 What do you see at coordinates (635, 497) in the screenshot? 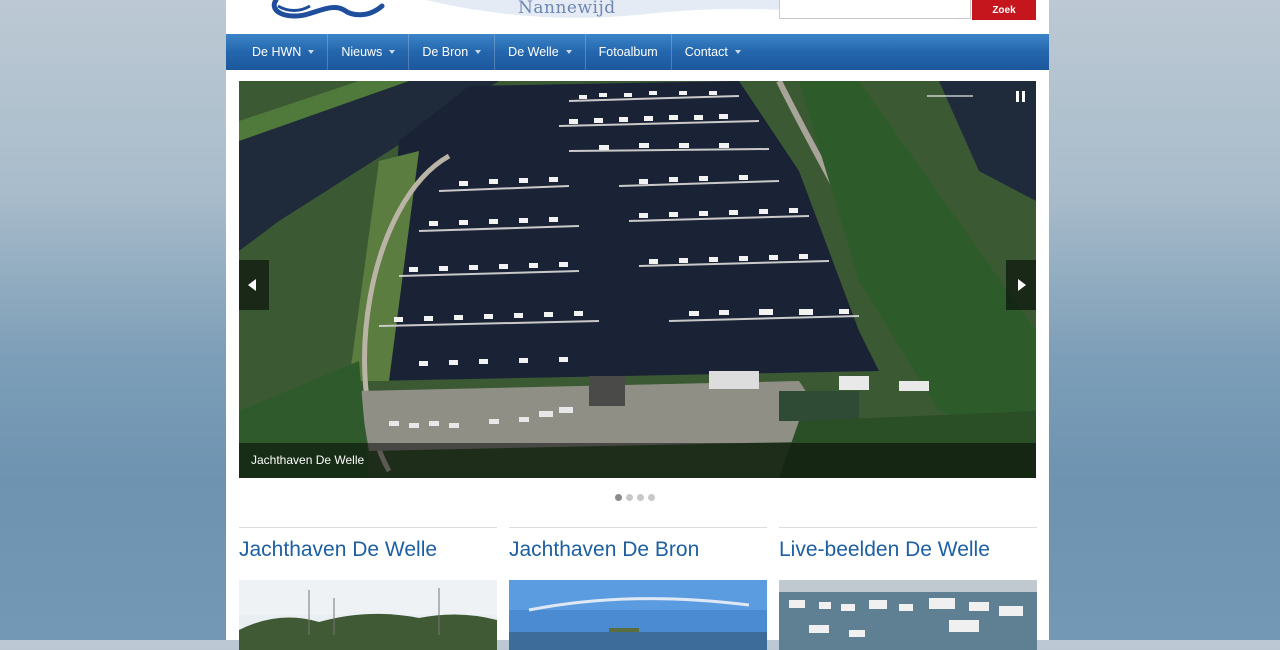
I see `slider-pagination` at bounding box center [635, 497].